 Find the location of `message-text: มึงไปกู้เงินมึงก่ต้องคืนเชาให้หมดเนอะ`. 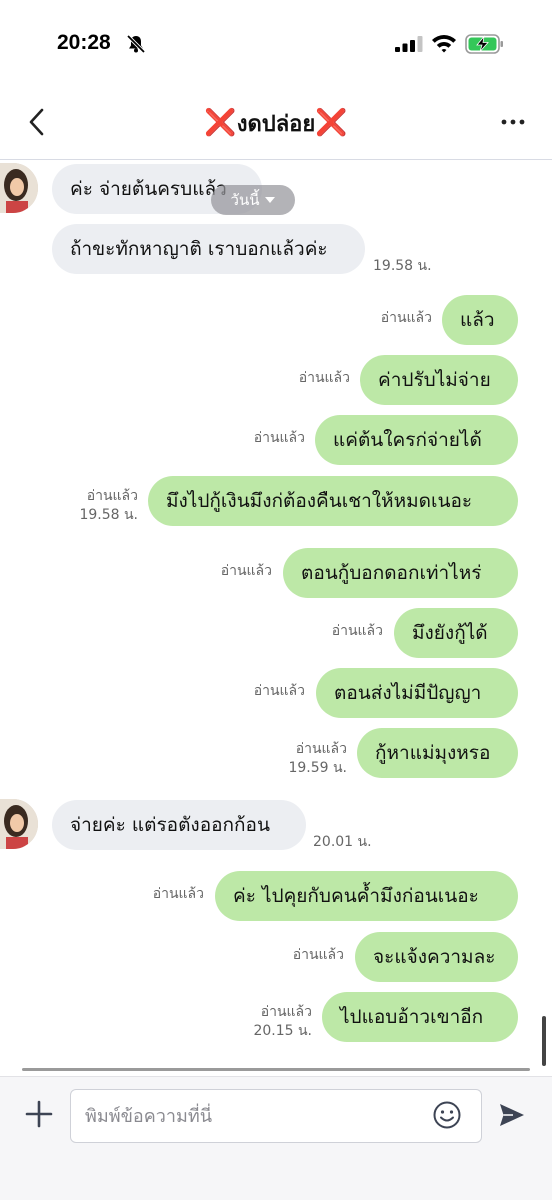

message-text: มึงไปกู้เงินมึงก่ต้องคืนเชาให้หมดเนอะ is located at coordinates (319, 500).